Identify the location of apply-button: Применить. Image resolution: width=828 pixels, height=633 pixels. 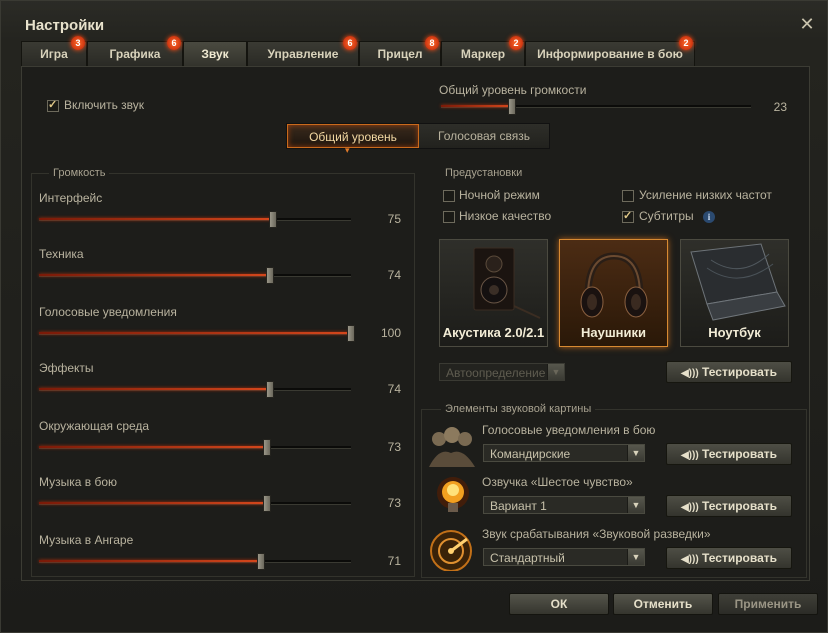
(768, 604).